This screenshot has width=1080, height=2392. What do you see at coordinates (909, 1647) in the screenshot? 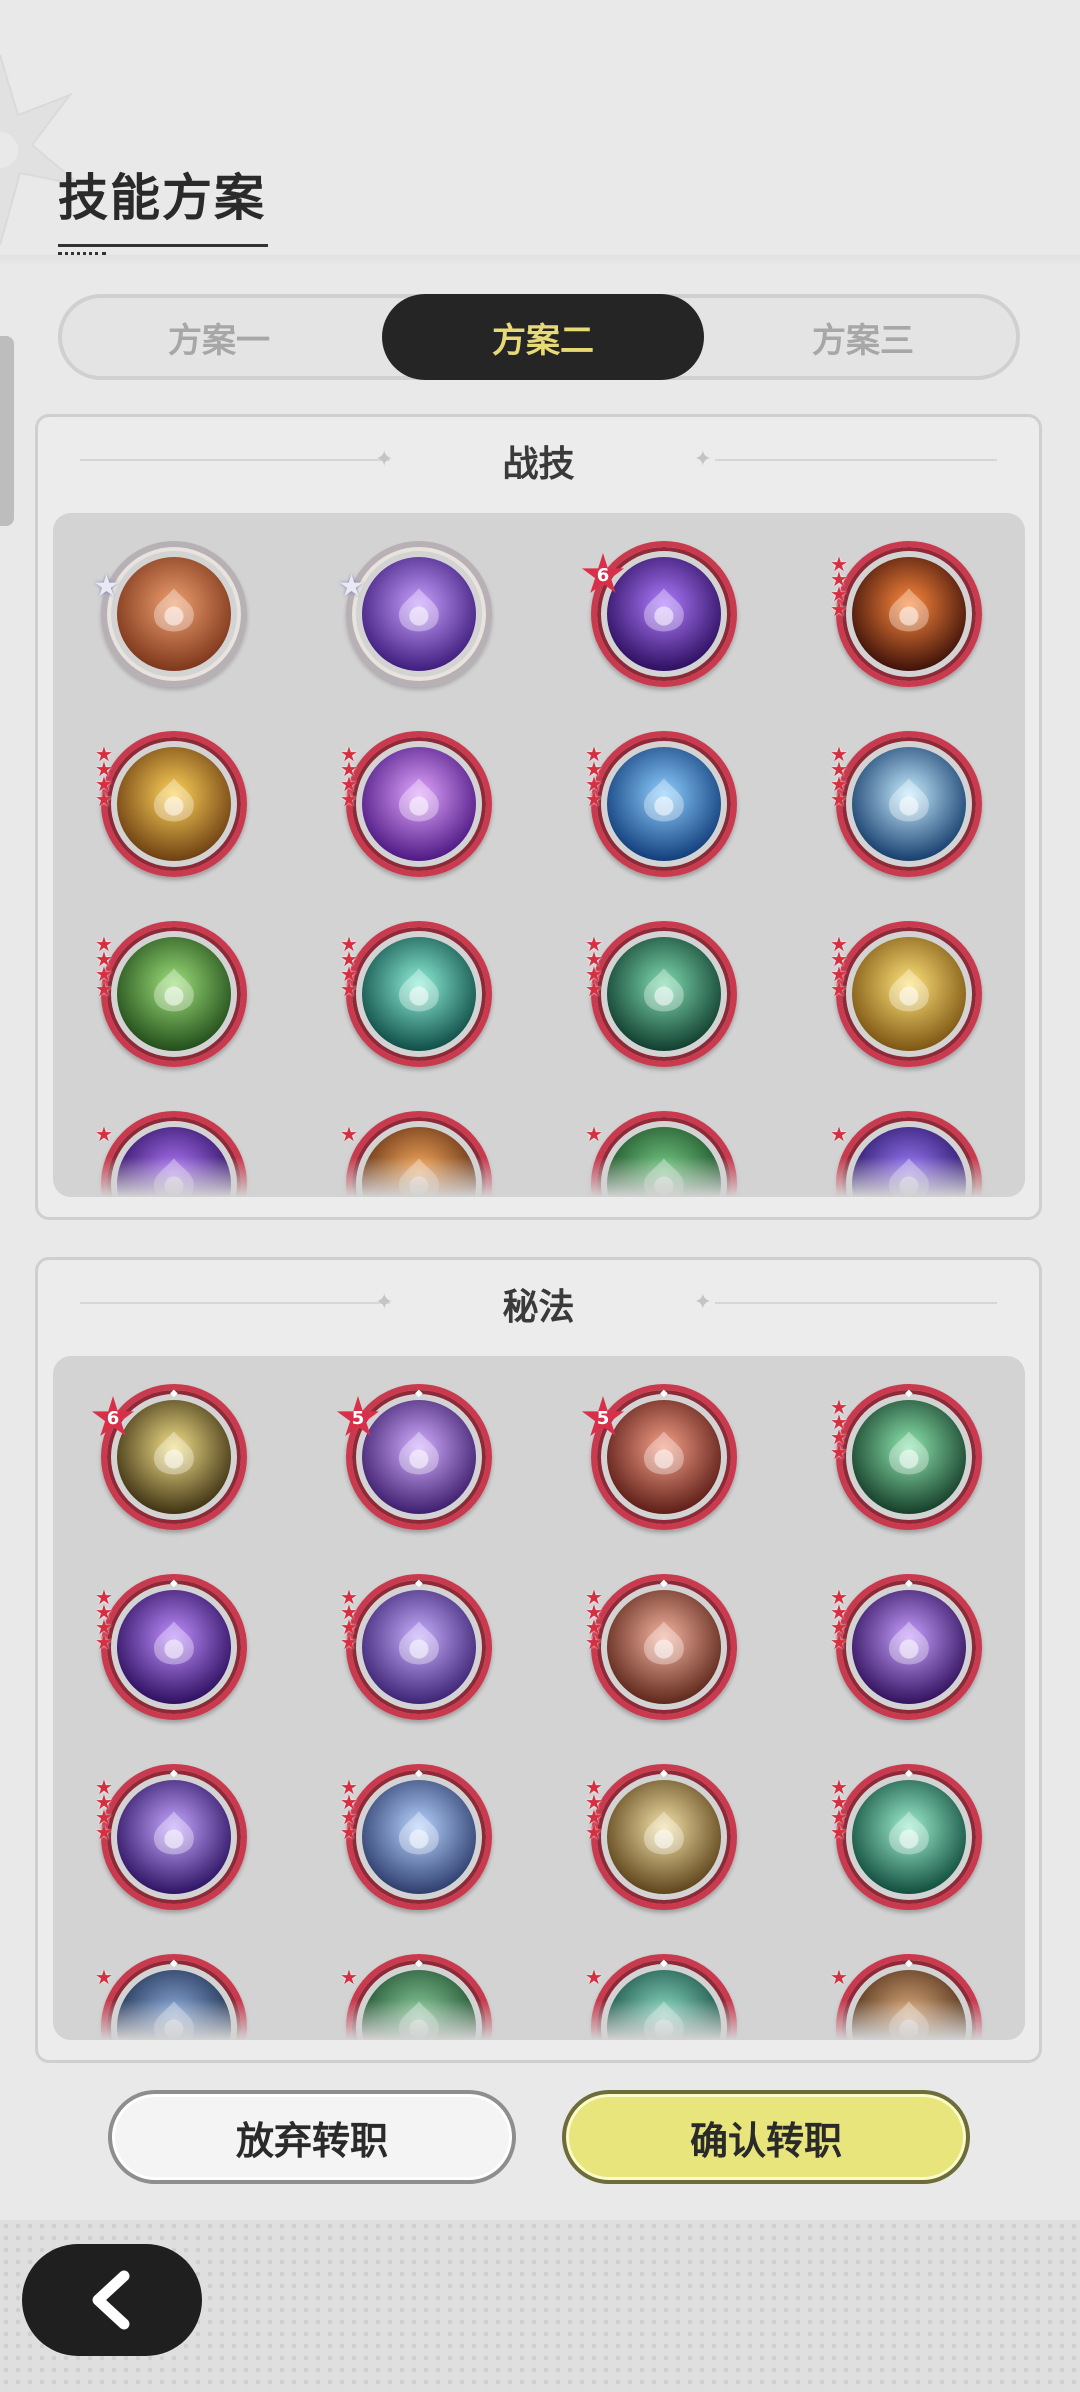
I see `purple-heart-hood-icon` at bounding box center [909, 1647].